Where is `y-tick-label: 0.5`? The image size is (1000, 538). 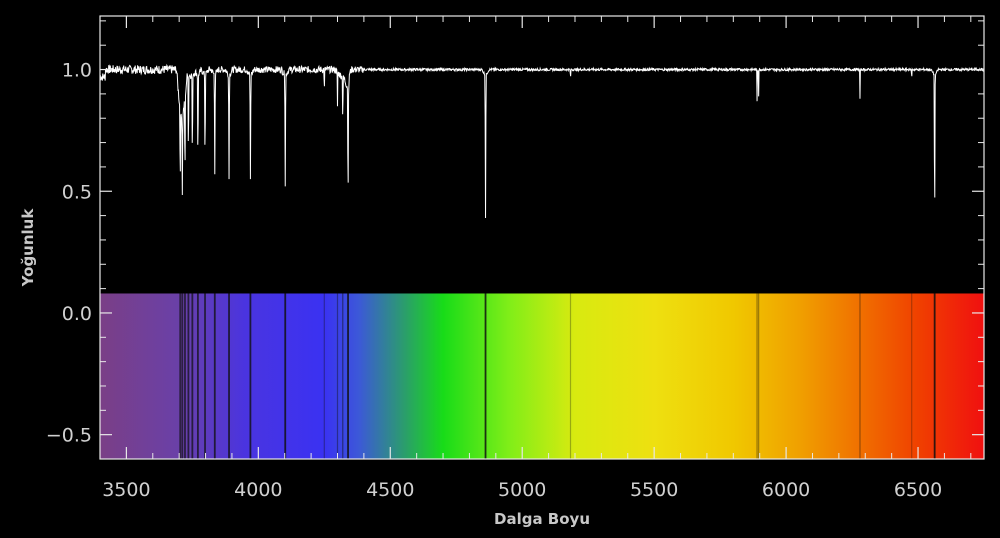 y-tick-label: 0.5 is located at coordinates (77, 192).